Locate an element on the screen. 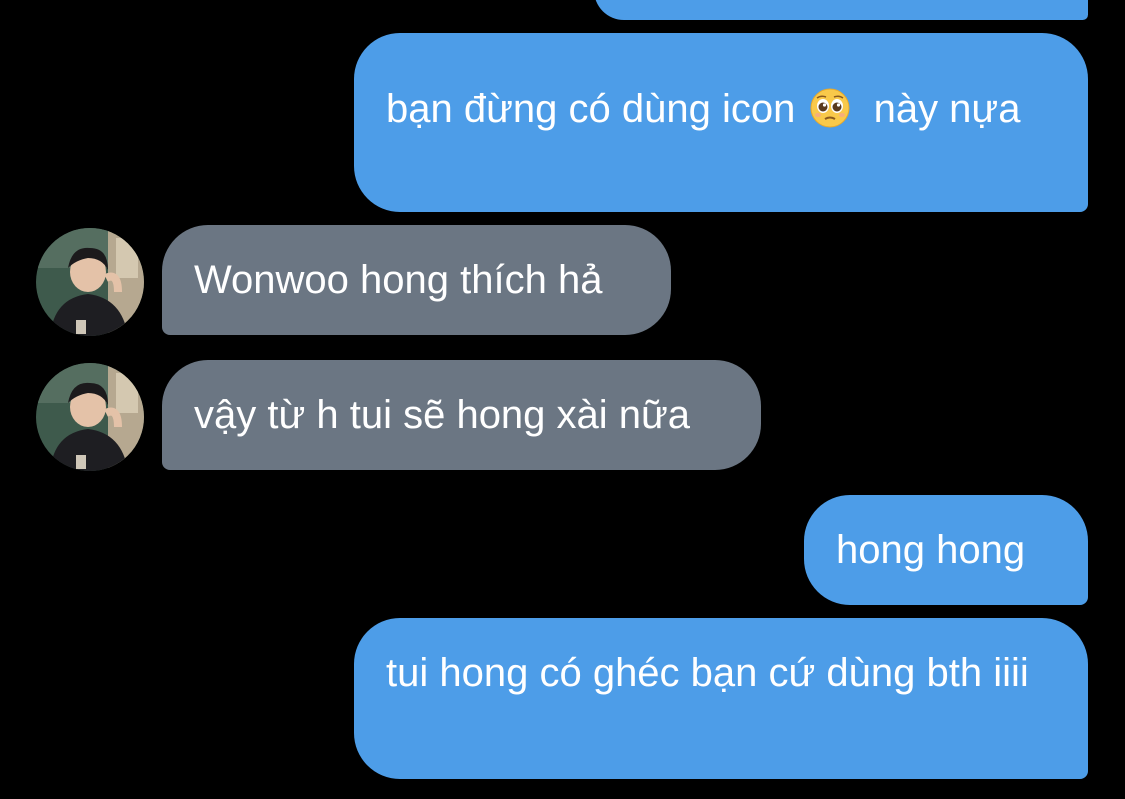  message-bubble-outgoing: bạn đừng có dùng icon này nựa is located at coordinates (721, 122).